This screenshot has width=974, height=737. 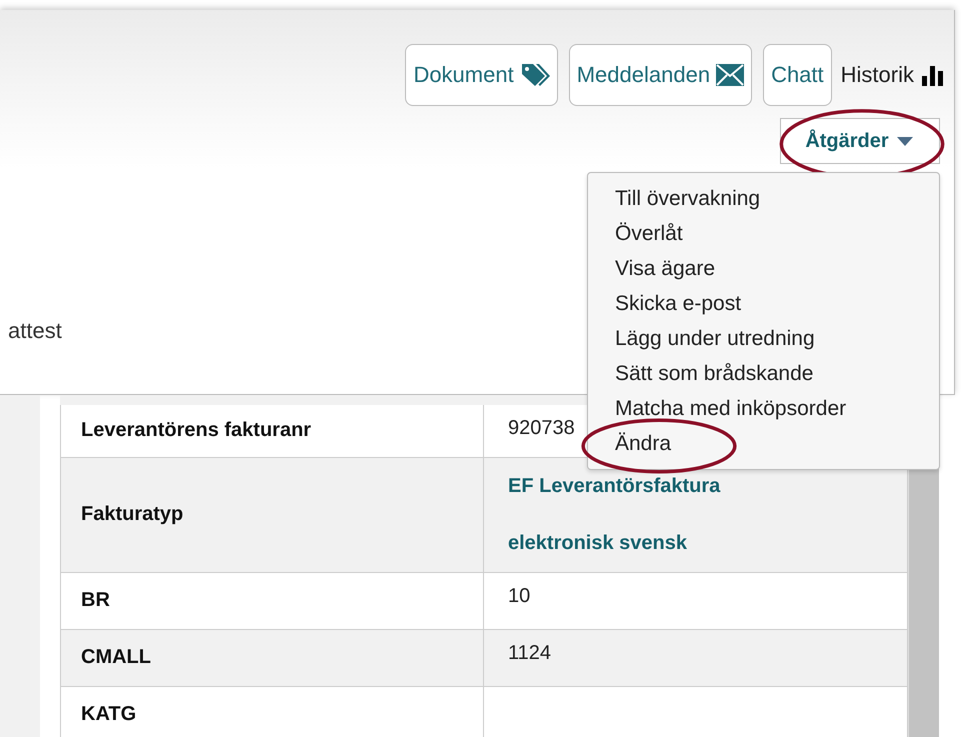 What do you see at coordinates (649, 233) in the screenshot?
I see `menu-item: Överlåt` at bounding box center [649, 233].